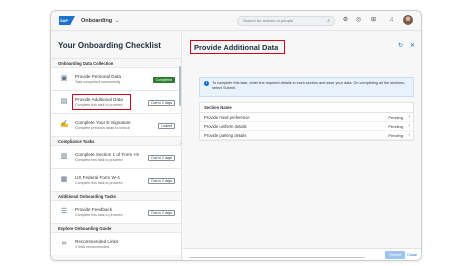 This screenshot has width=474, height=266. Describe the element at coordinates (116, 195) in the screenshot. I see `section-heading: Additional Onboarding Tasks` at that location.